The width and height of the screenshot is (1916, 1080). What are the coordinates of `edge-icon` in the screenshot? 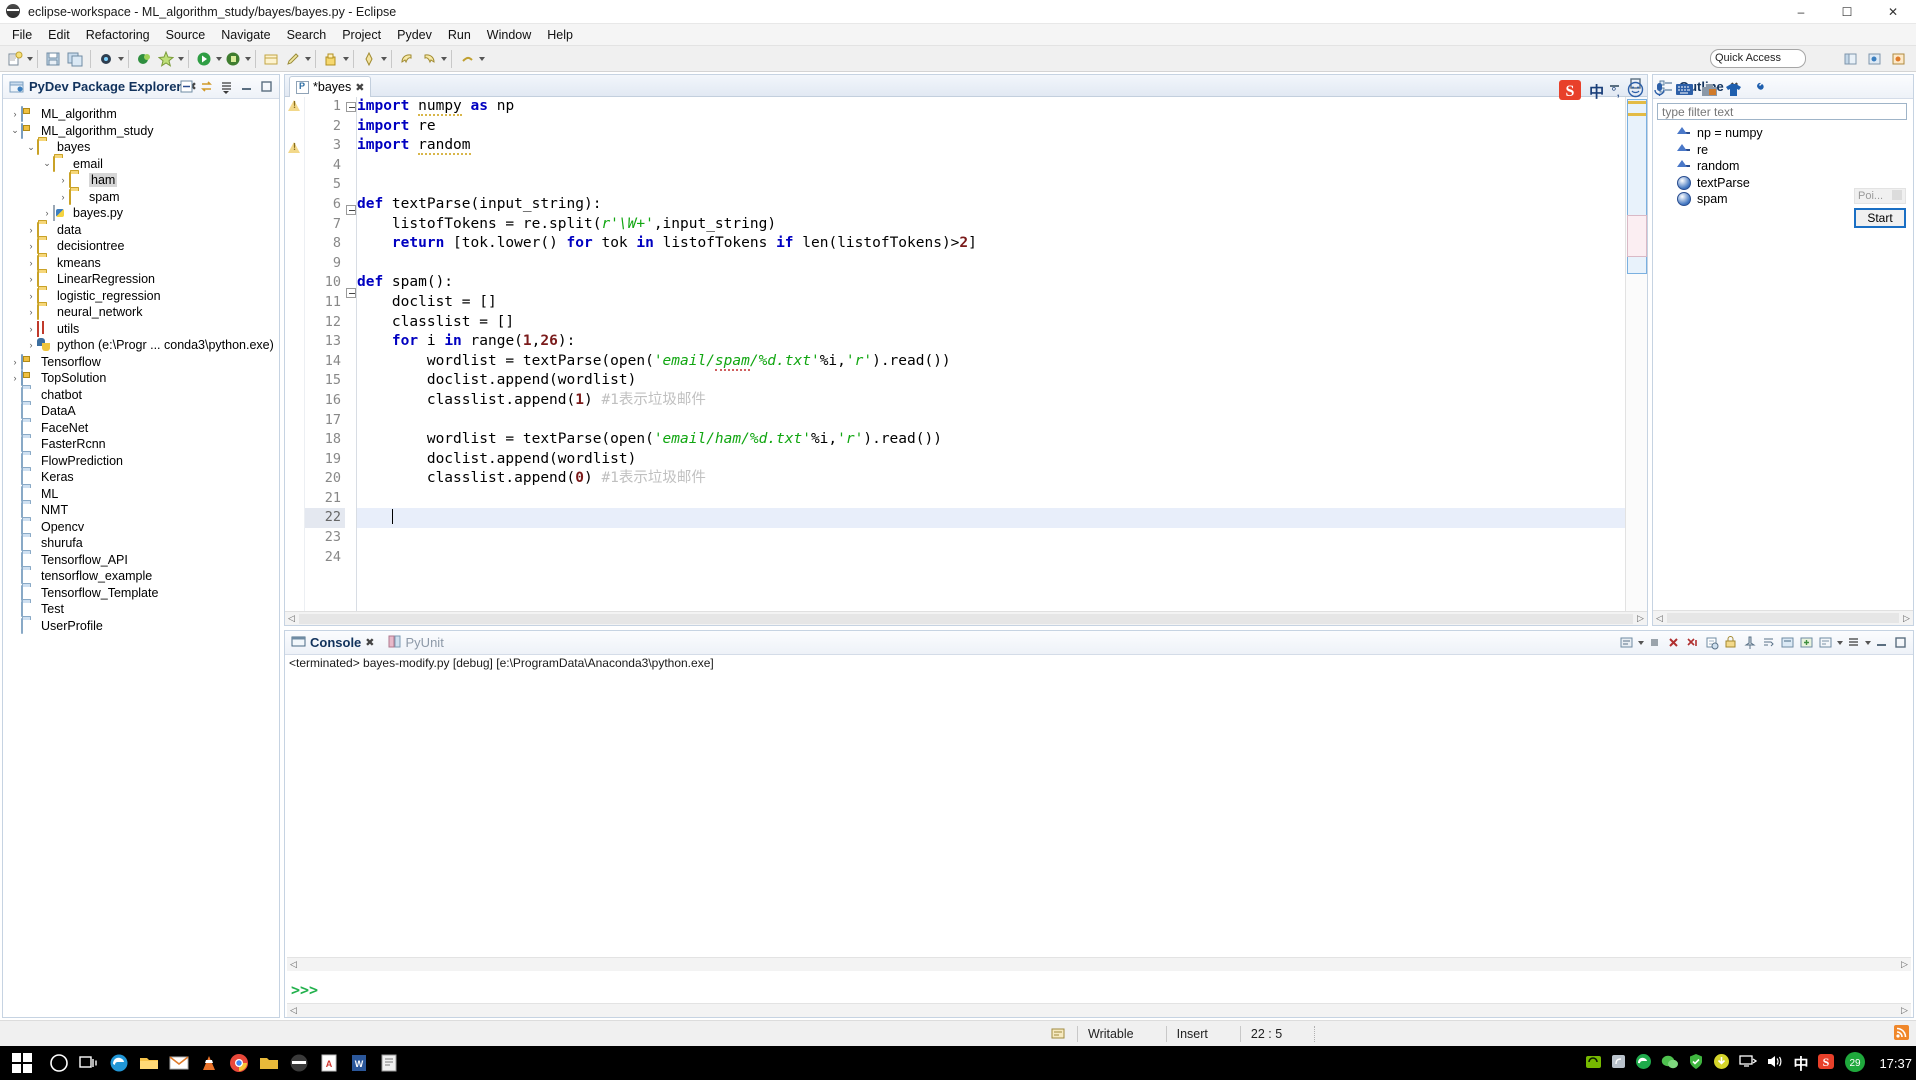 It's located at (119, 1063).